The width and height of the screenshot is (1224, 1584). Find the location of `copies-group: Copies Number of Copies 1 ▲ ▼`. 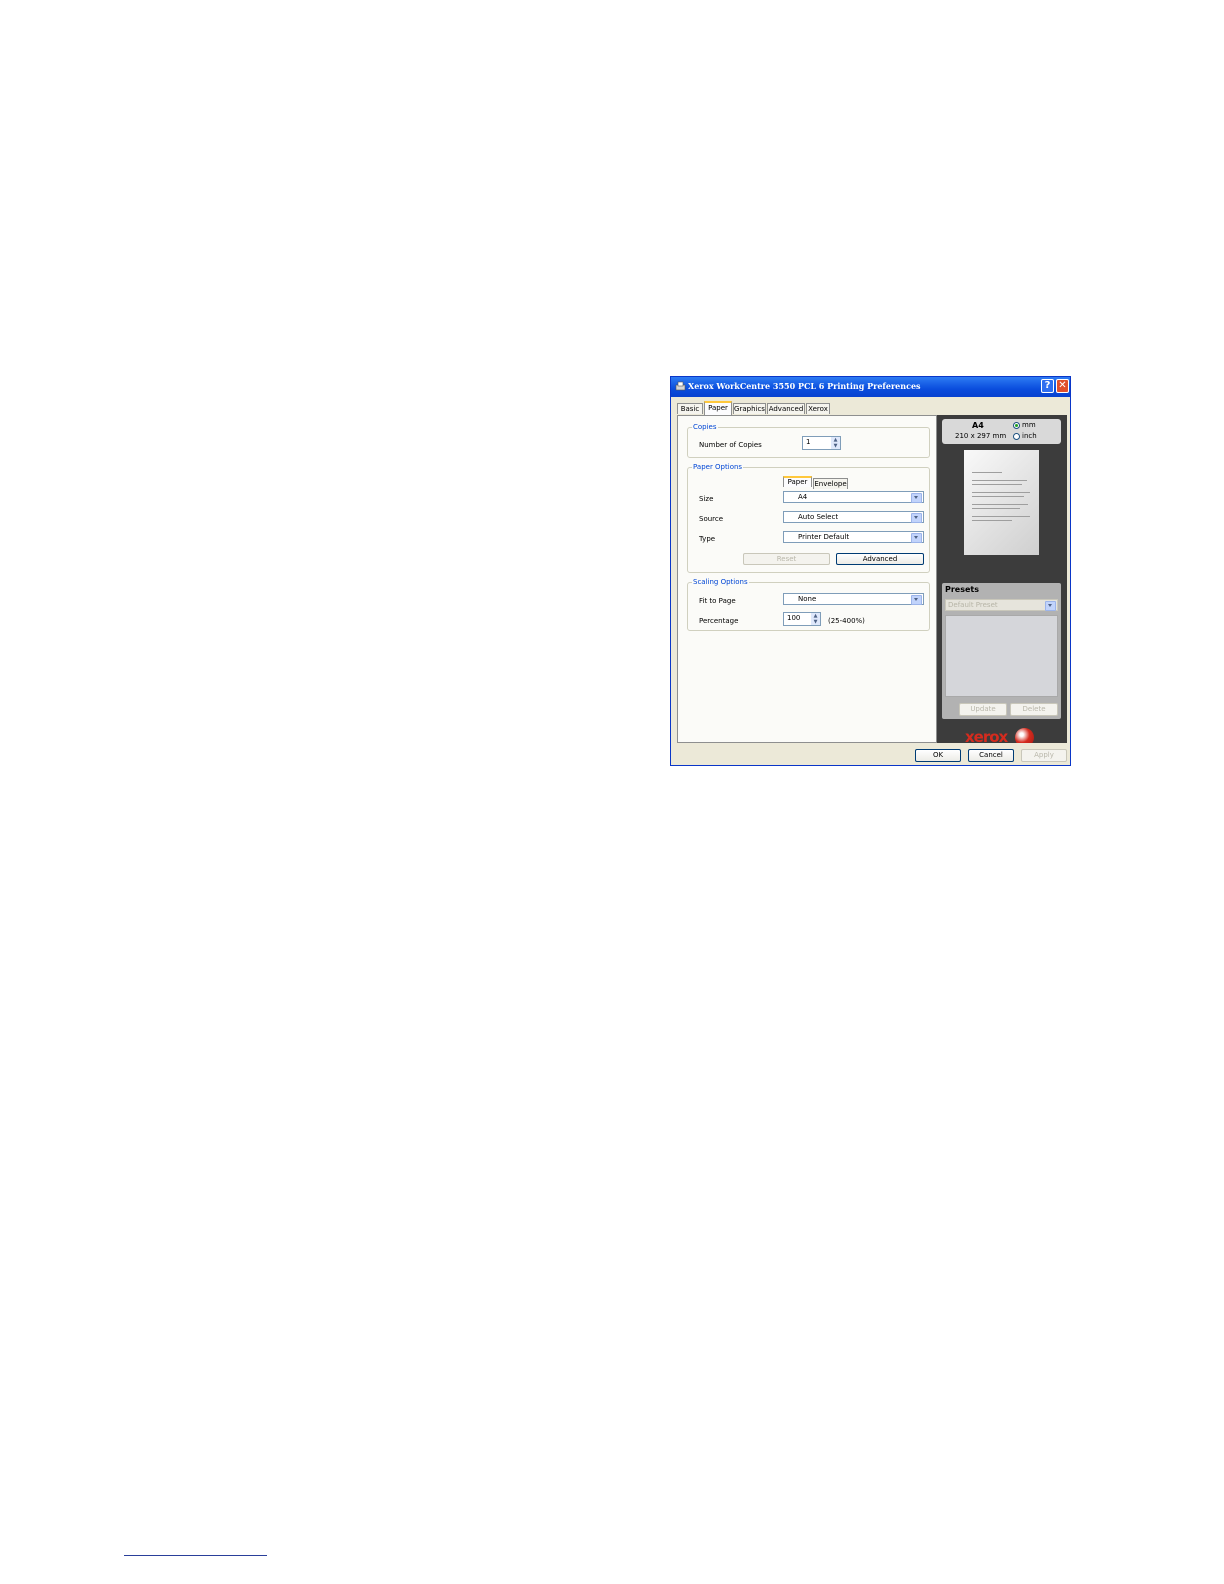

copies-group: Copies Number of Copies 1 ▲ ▼ is located at coordinates (808, 440).